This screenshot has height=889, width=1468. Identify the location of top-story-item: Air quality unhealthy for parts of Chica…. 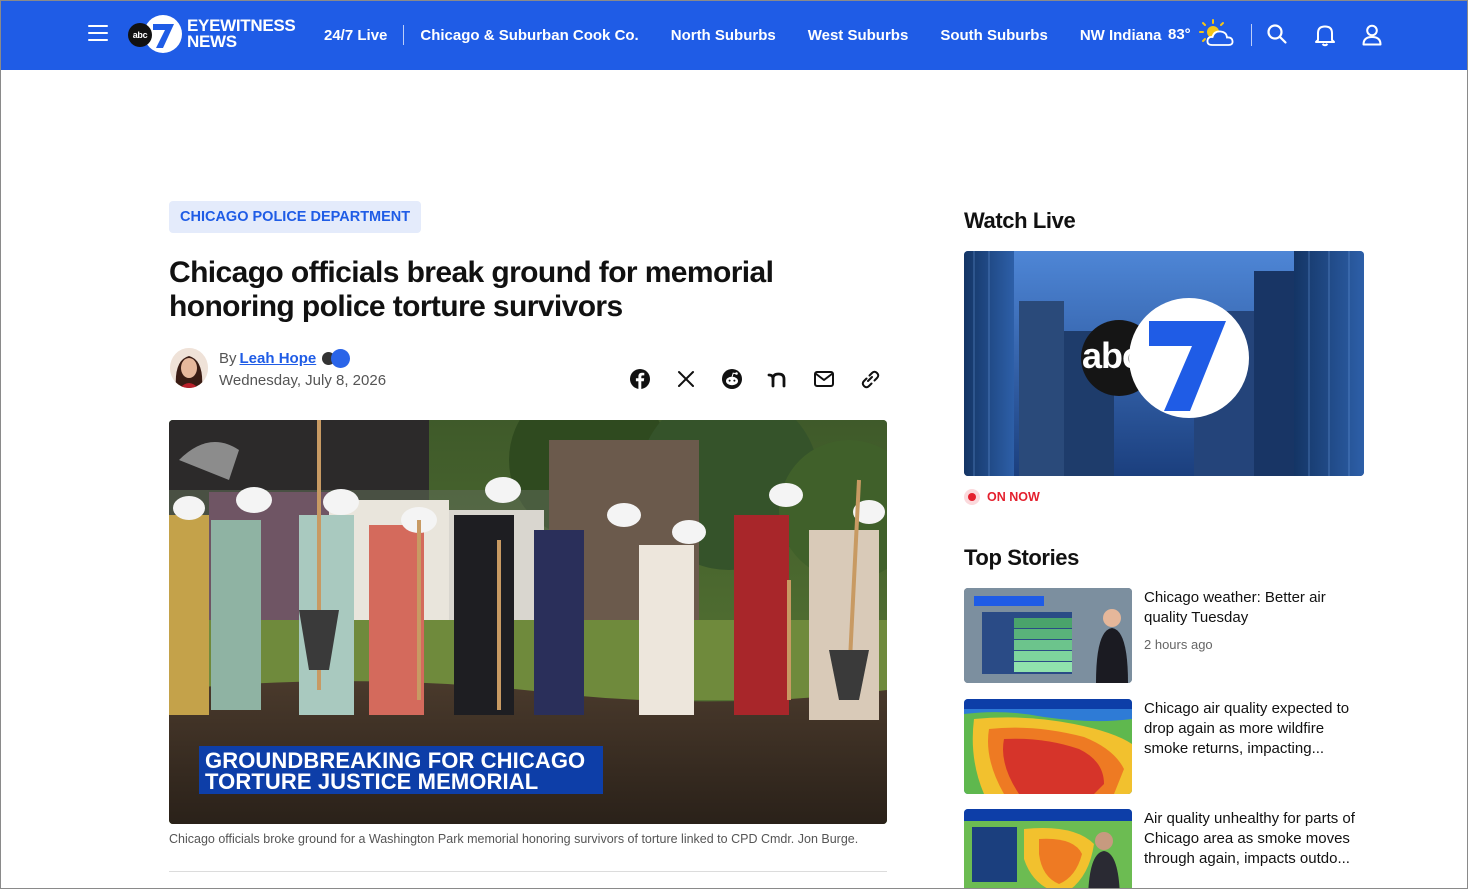
(1164, 849).